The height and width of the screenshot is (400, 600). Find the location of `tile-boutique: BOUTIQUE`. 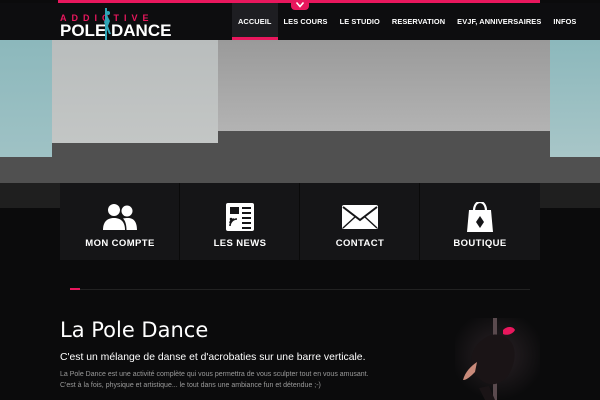

tile-boutique: BOUTIQUE is located at coordinates (480, 221).